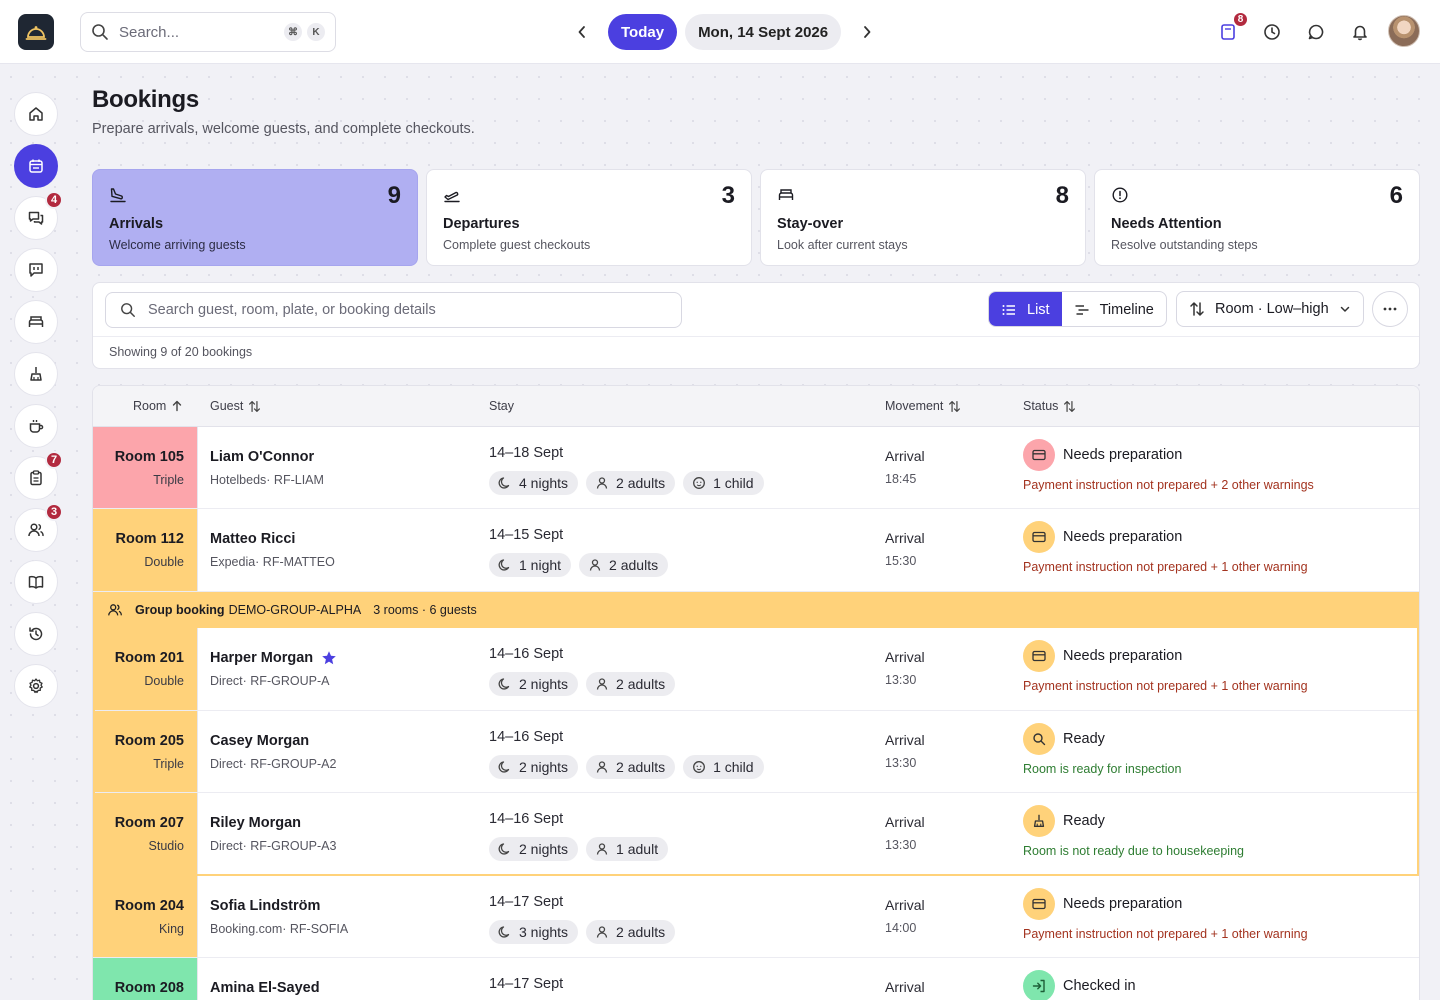 The width and height of the screenshot is (1440, 1000). I want to click on status-detail: Room is not ready due to housekeeping, so click(1133, 851).